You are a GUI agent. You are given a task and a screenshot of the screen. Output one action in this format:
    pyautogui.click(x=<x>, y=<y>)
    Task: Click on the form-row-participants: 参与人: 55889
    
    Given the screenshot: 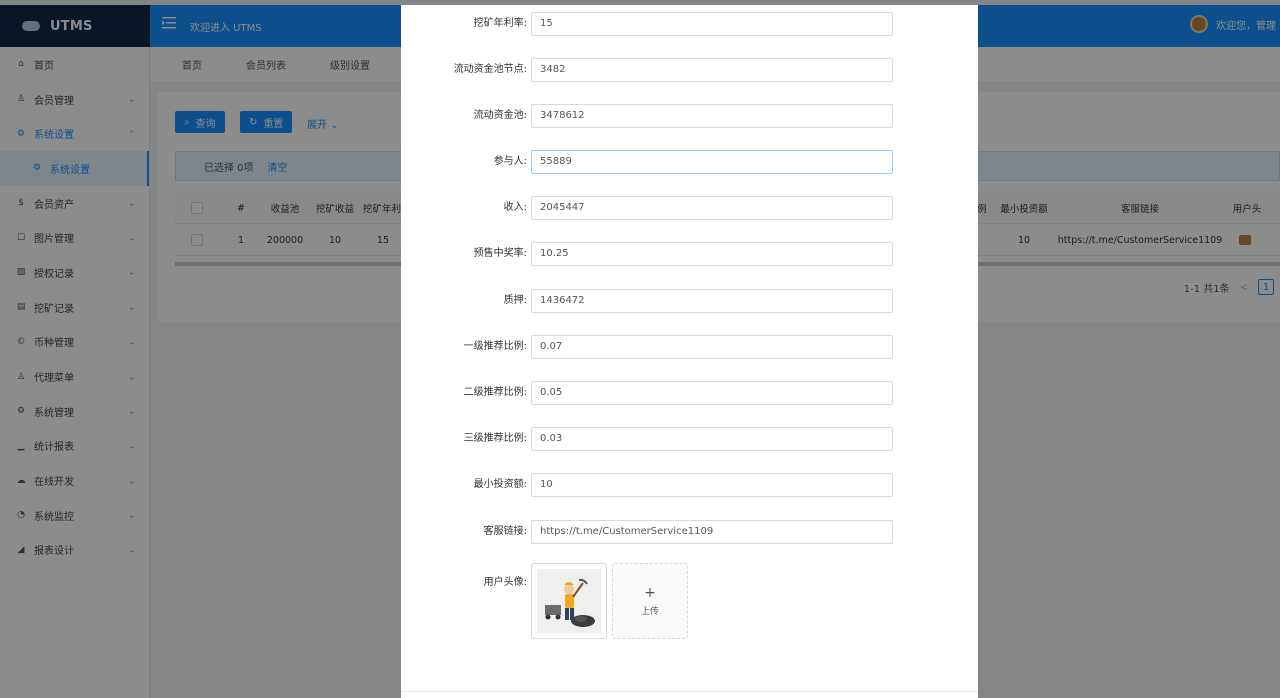 What is the action you would take?
    pyautogui.click(x=689, y=162)
    